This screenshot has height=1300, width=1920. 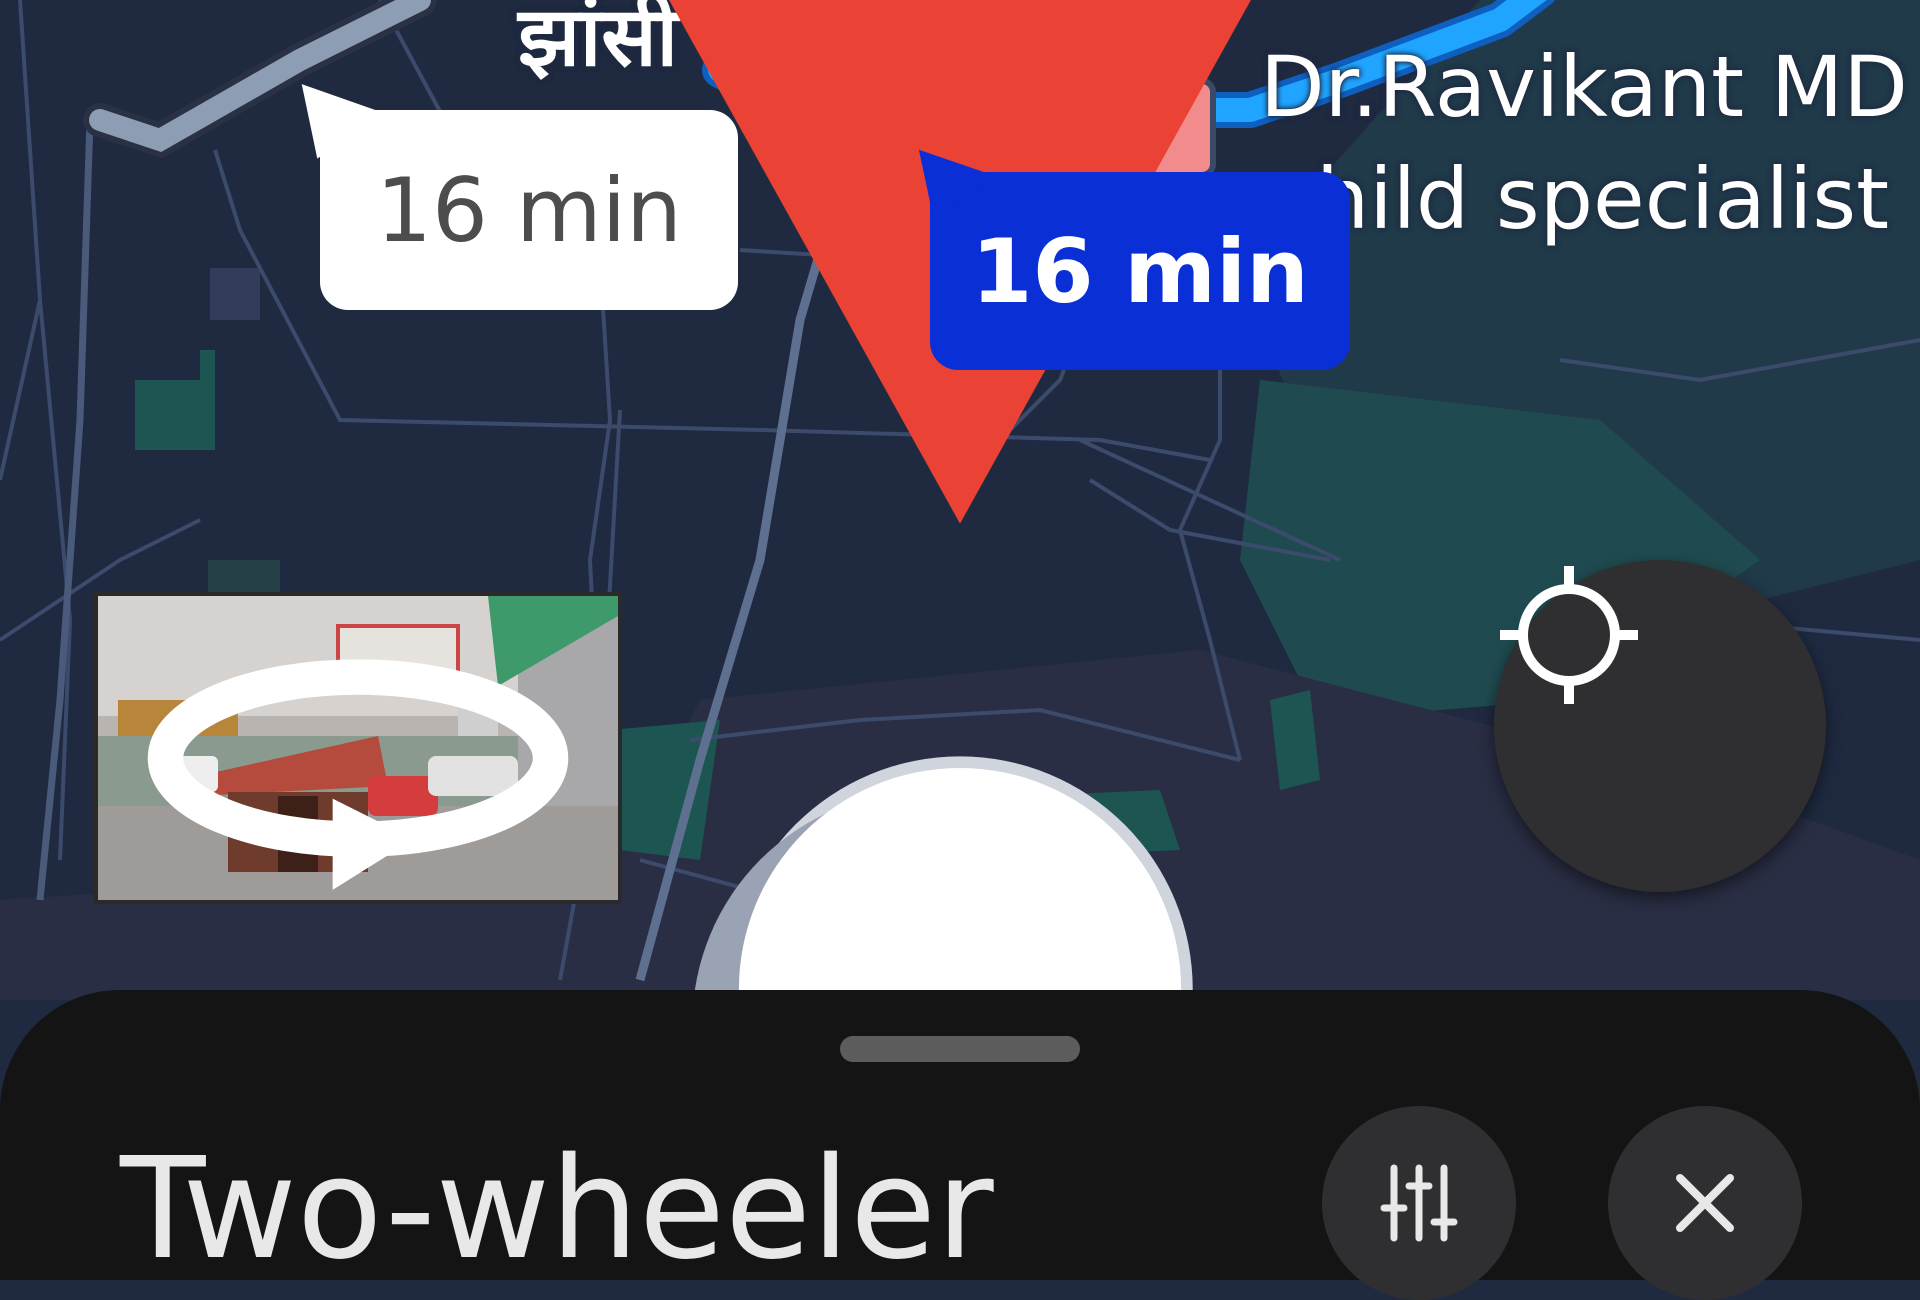 What do you see at coordinates (529, 210) in the screenshot?
I see `route-time-alternate: 16 min` at bounding box center [529, 210].